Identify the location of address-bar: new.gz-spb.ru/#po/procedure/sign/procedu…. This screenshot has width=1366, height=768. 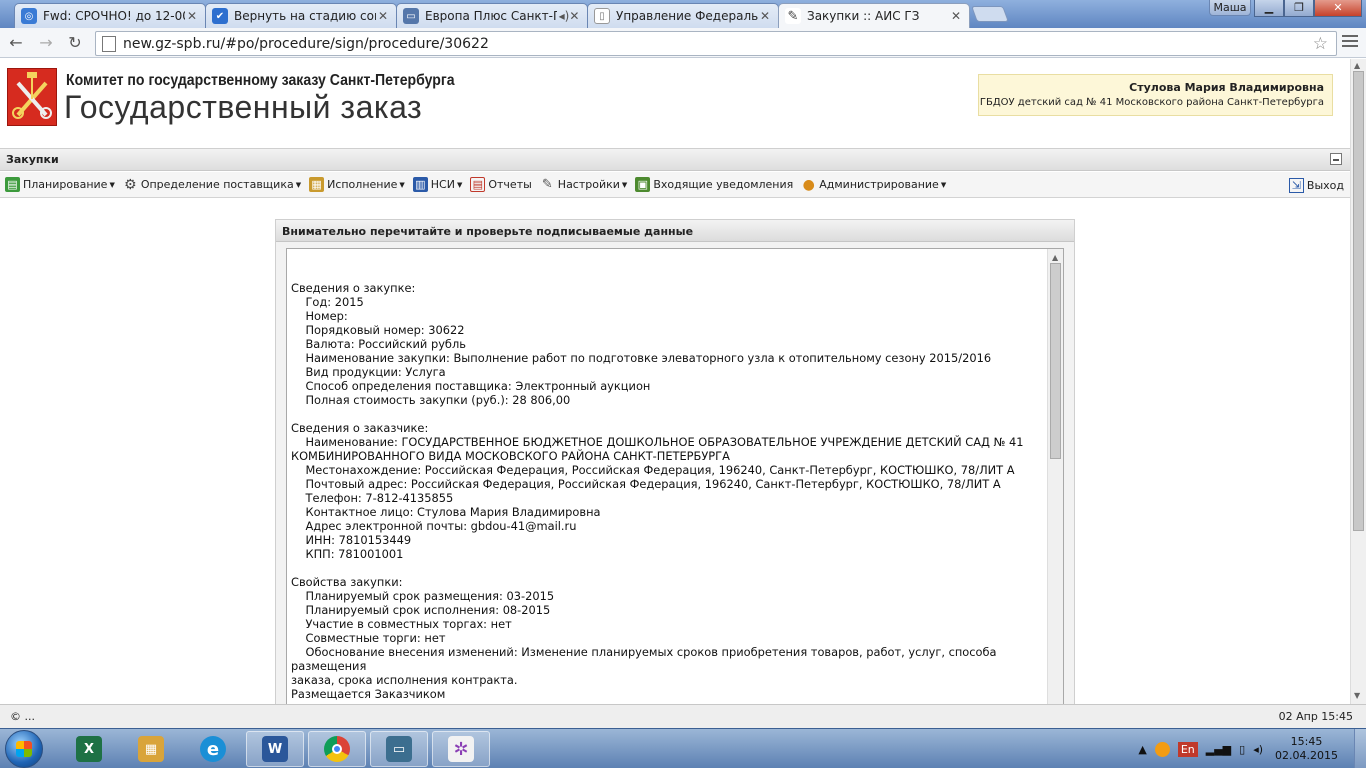
(716, 43).